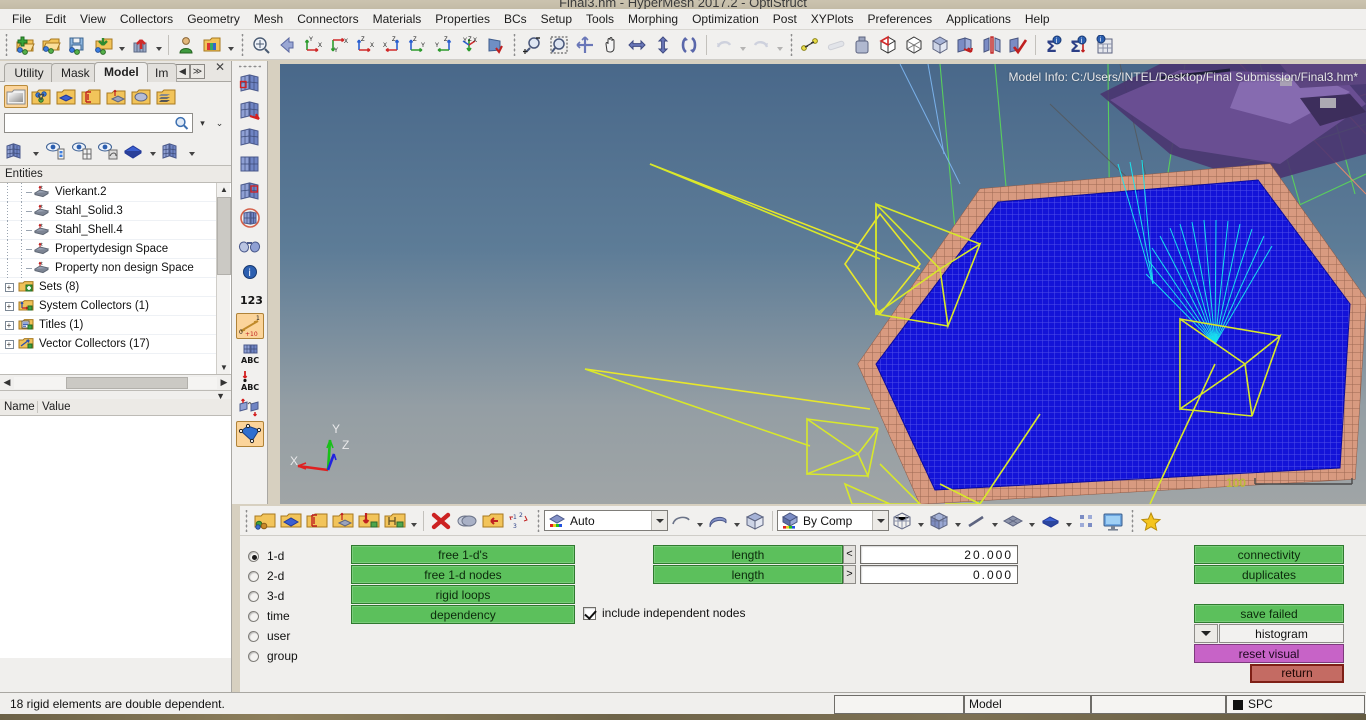  Describe the element at coordinates (755, 521) in the screenshot. I see `solid-shaded-icon` at that location.